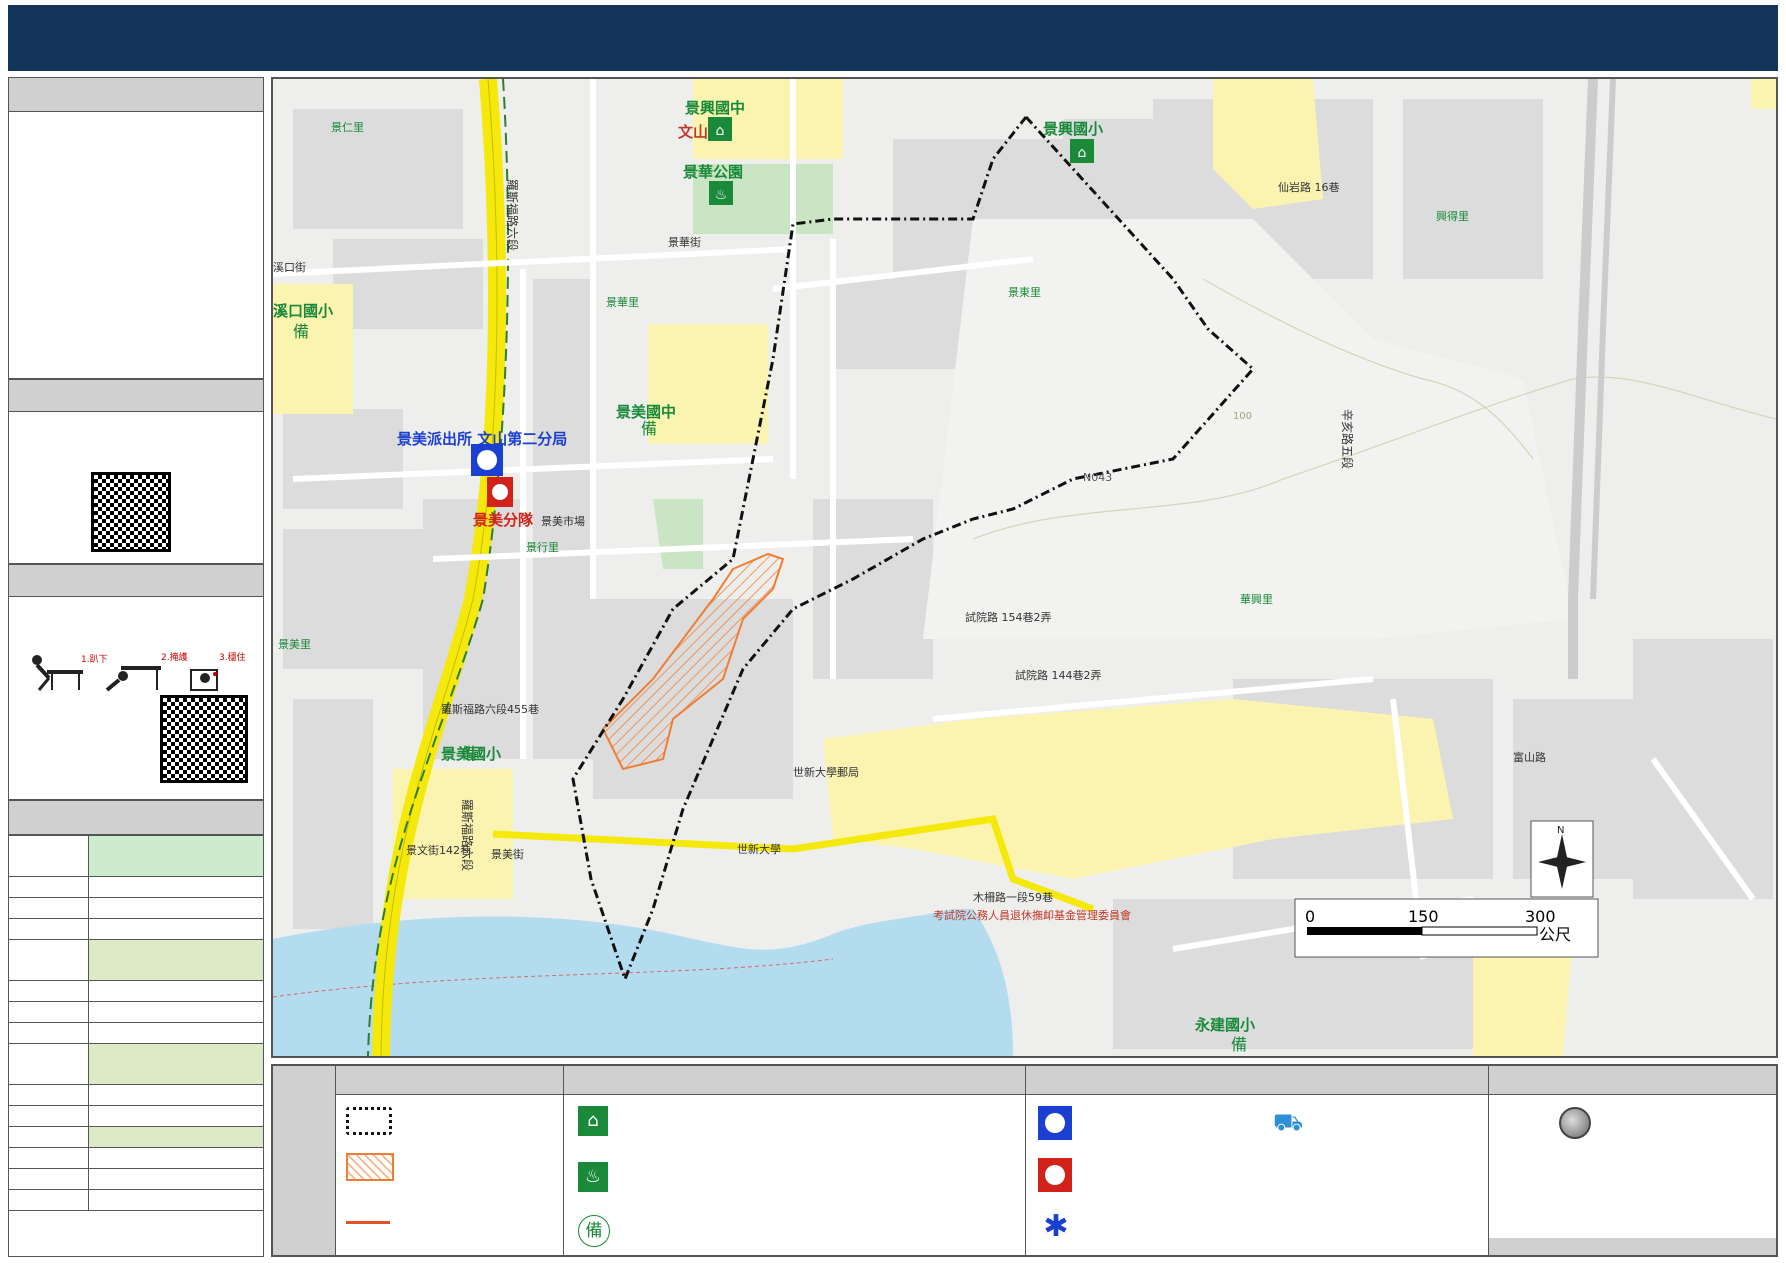  What do you see at coordinates (301, 331) in the screenshot?
I see `standby-xikou-icon: 備` at bounding box center [301, 331].